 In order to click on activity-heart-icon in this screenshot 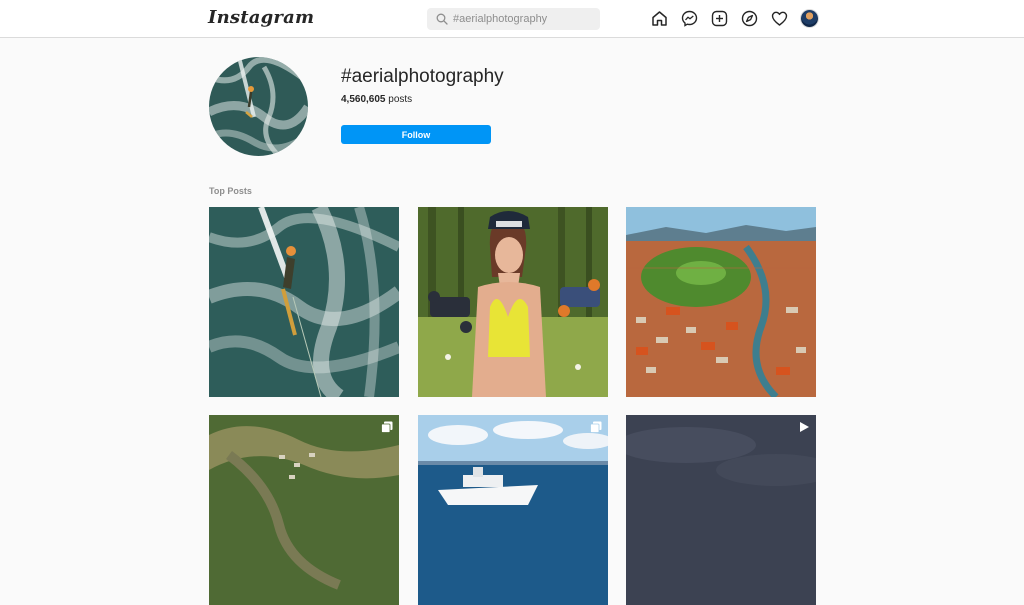, I will do `click(779, 18)`.